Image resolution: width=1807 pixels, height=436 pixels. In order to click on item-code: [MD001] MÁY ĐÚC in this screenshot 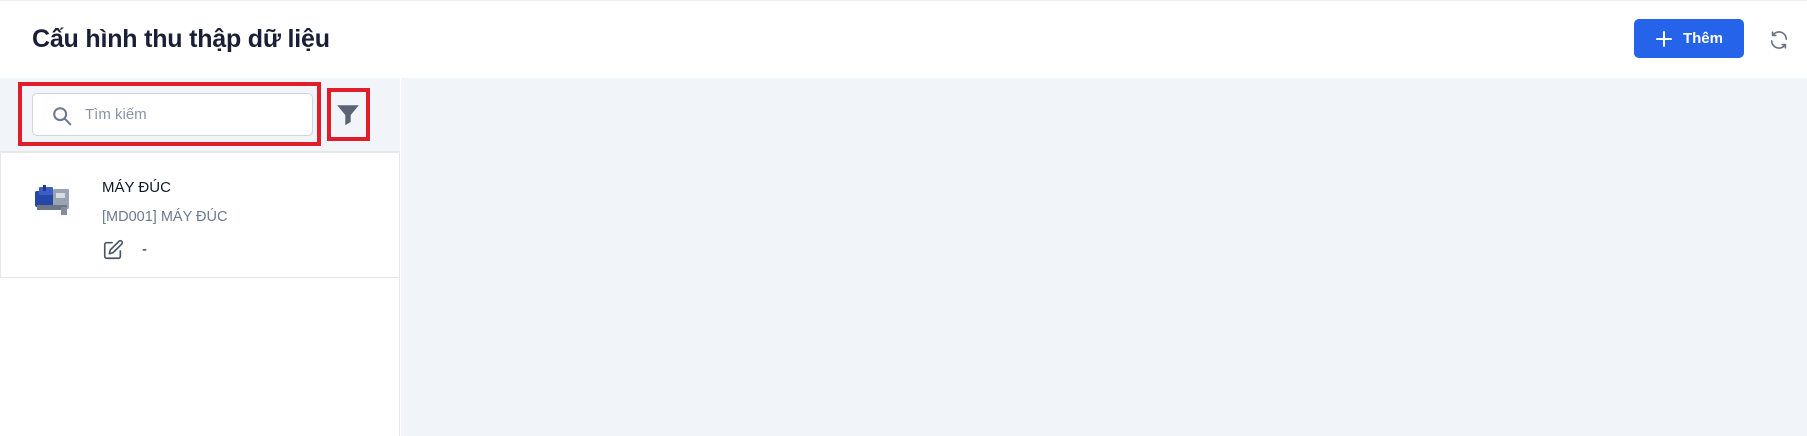, I will do `click(165, 217)`.